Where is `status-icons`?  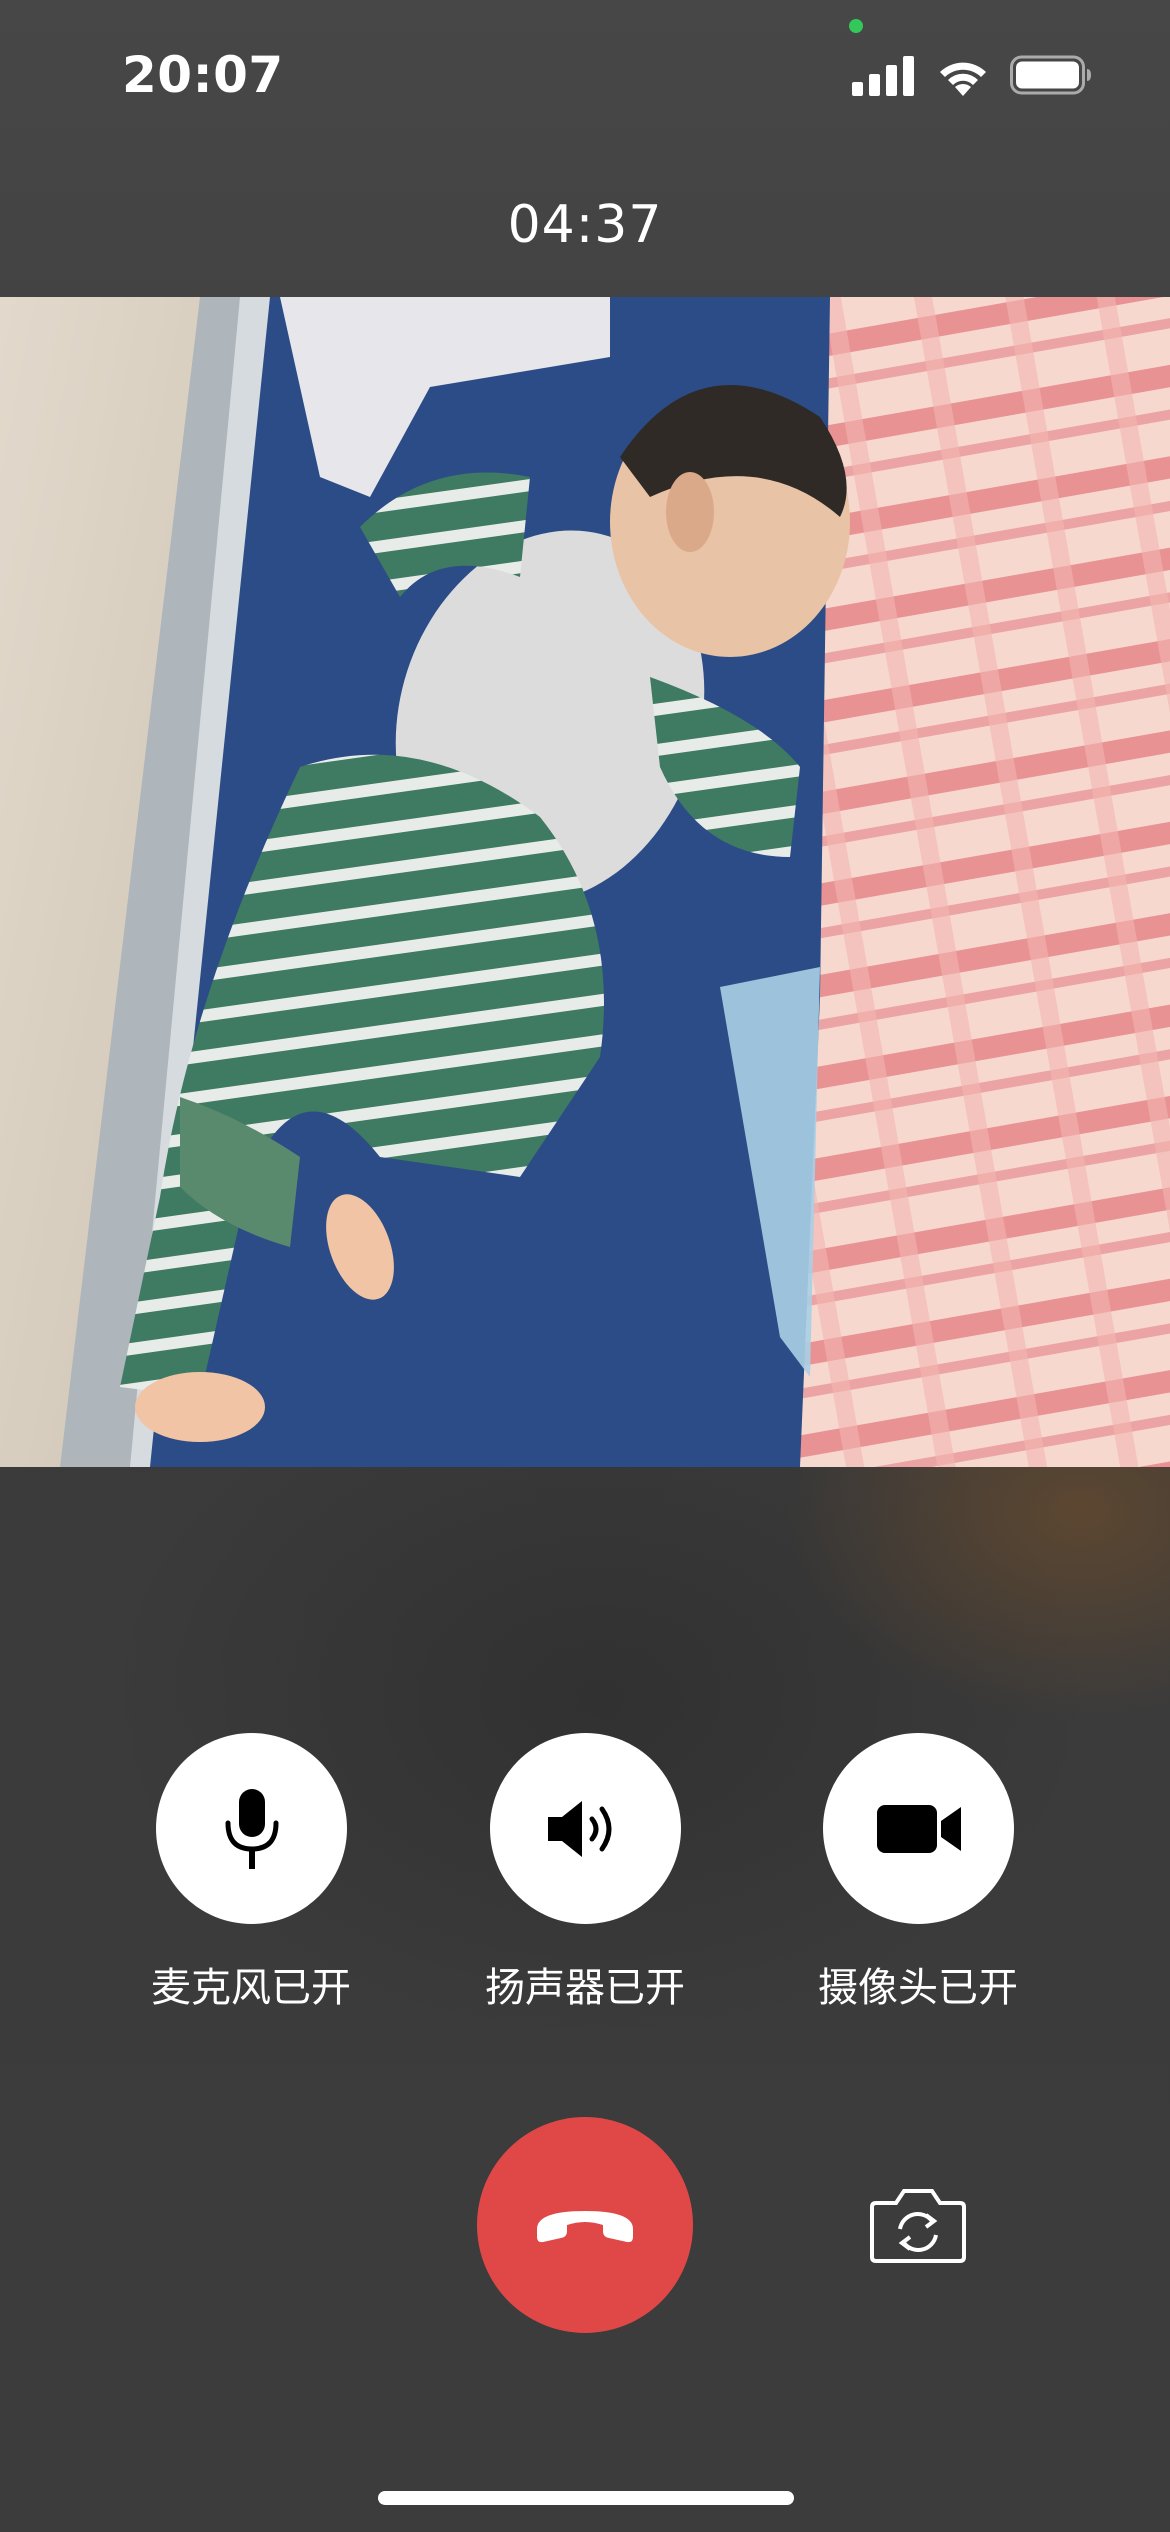
status-icons is located at coordinates (972, 76).